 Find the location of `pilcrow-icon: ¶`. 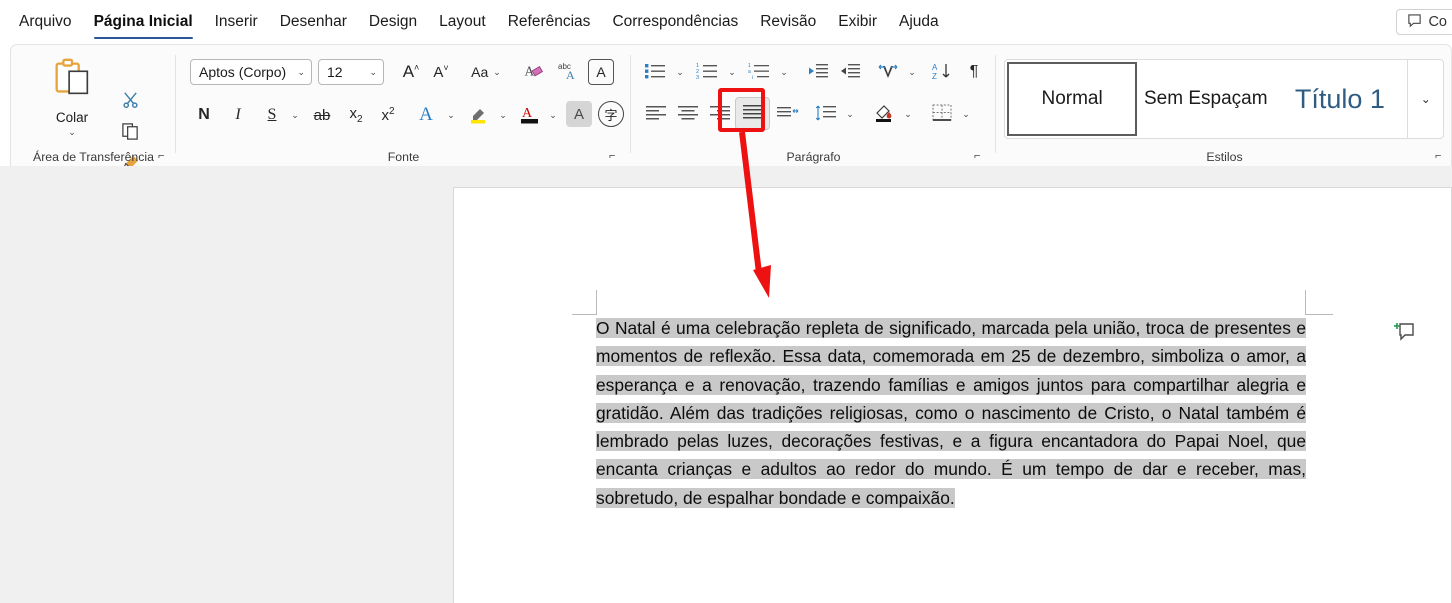

pilcrow-icon: ¶ is located at coordinates (974, 71).